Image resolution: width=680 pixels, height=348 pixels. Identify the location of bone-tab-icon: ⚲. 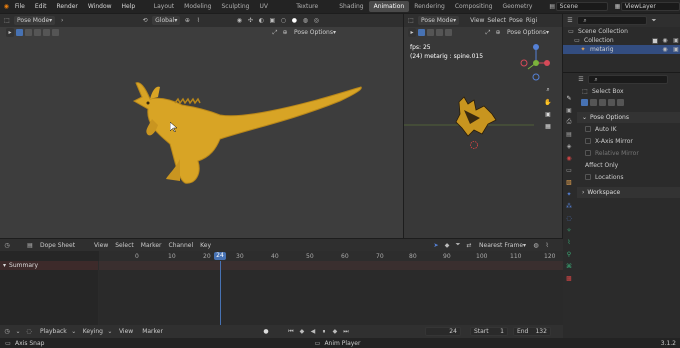
(569, 254).